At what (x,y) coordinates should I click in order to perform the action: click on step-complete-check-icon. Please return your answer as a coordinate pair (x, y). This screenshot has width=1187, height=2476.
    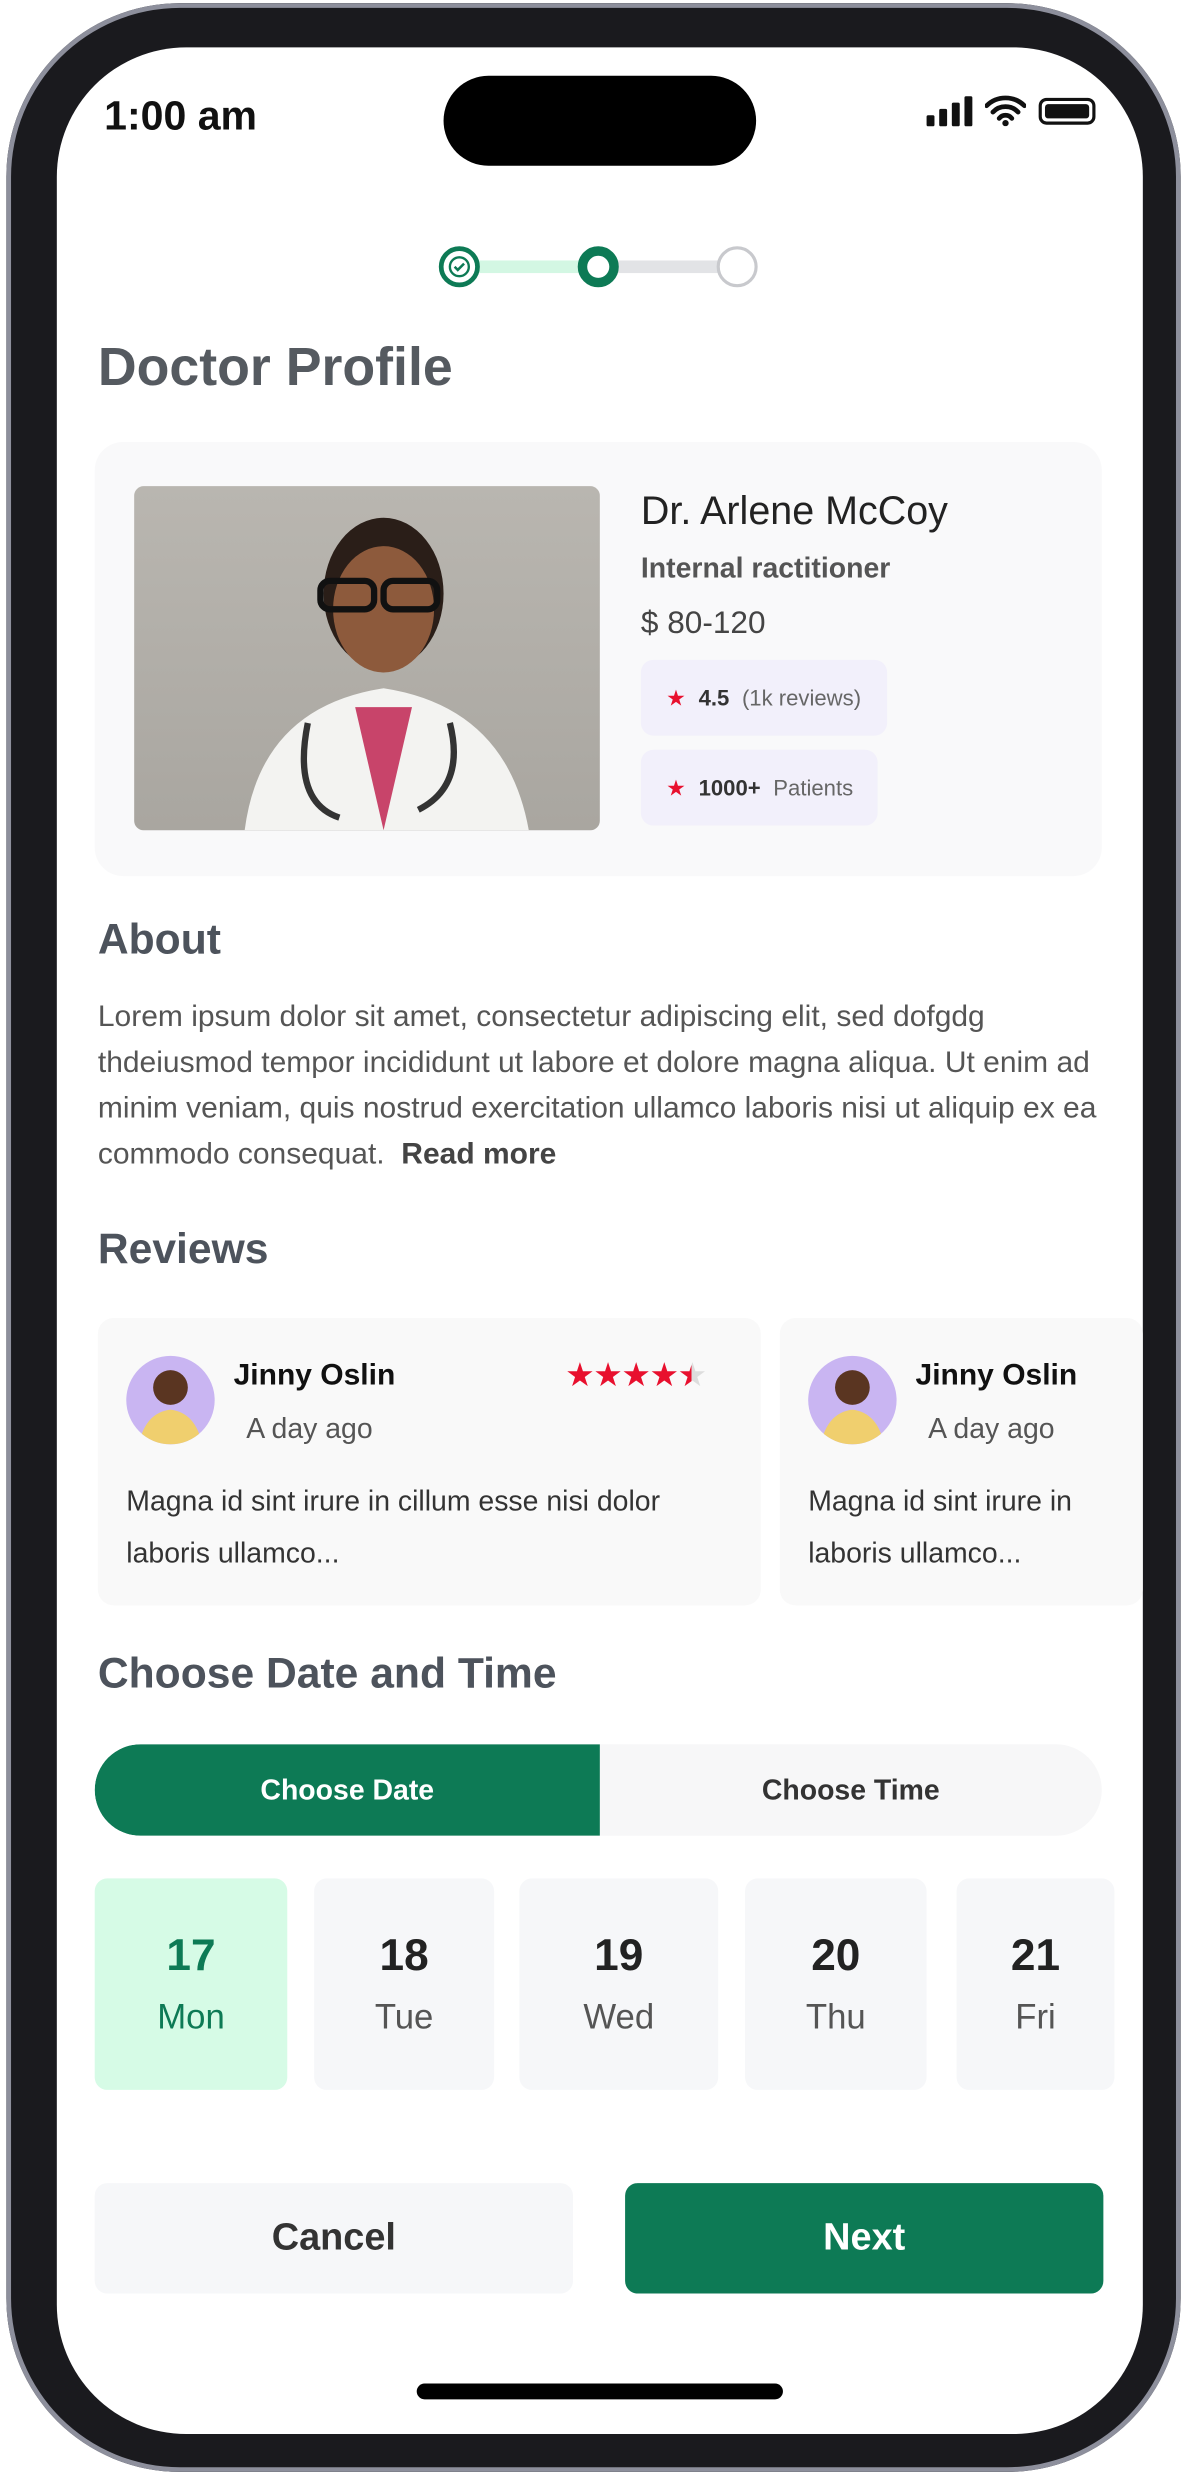
    Looking at the image, I should click on (459, 267).